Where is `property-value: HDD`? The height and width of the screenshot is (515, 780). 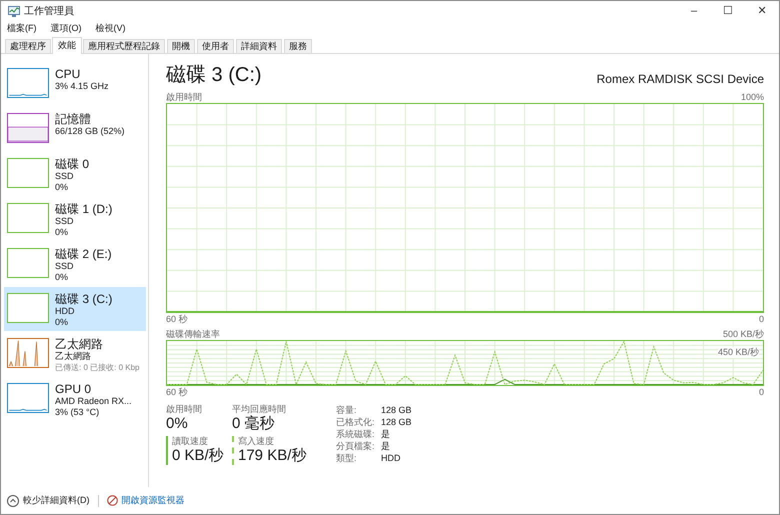
property-value: HDD is located at coordinates (390, 458).